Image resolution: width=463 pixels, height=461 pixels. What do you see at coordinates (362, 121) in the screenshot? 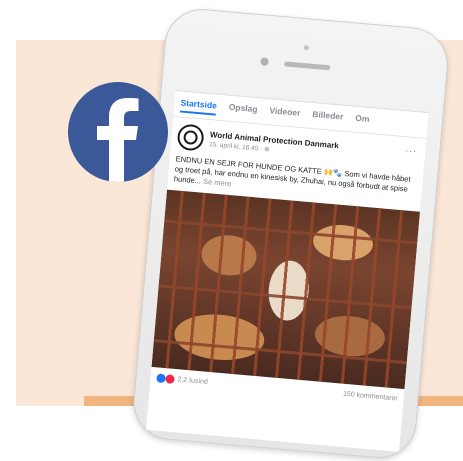
I see `tab-om: Om` at bounding box center [362, 121].